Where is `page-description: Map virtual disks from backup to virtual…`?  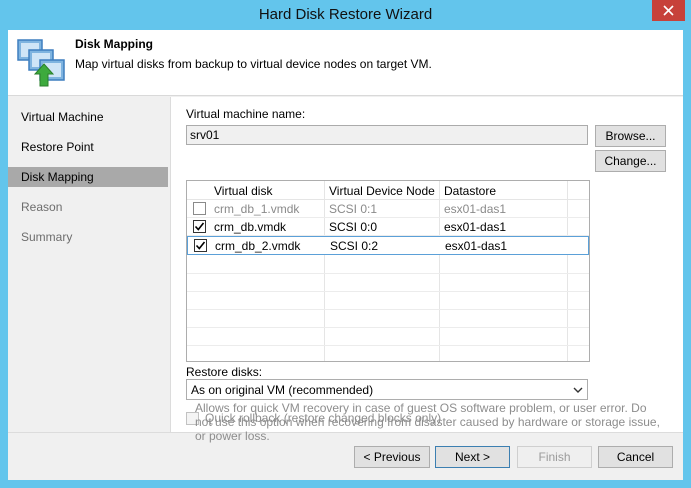 page-description: Map virtual disks from backup to virtual… is located at coordinates (253, 64).